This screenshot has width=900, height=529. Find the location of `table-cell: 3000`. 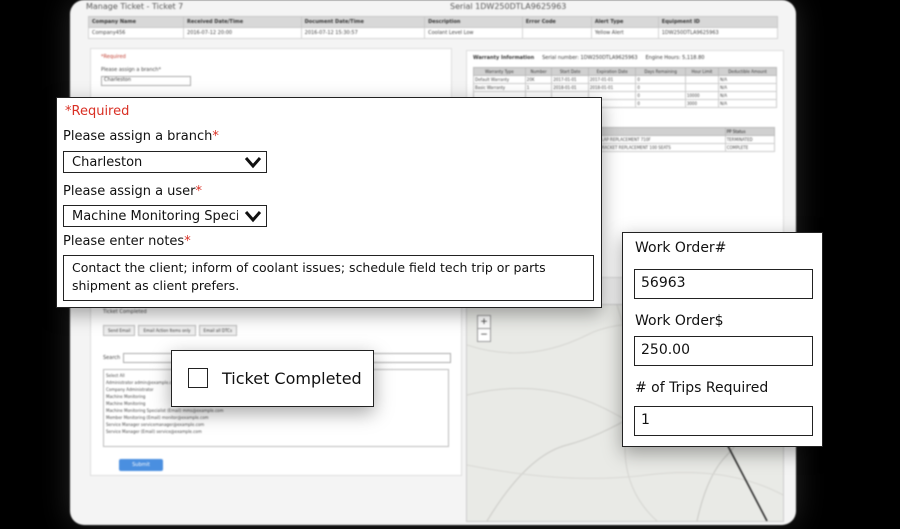

table-cell: 3000 is located at coordinates (702, 103).